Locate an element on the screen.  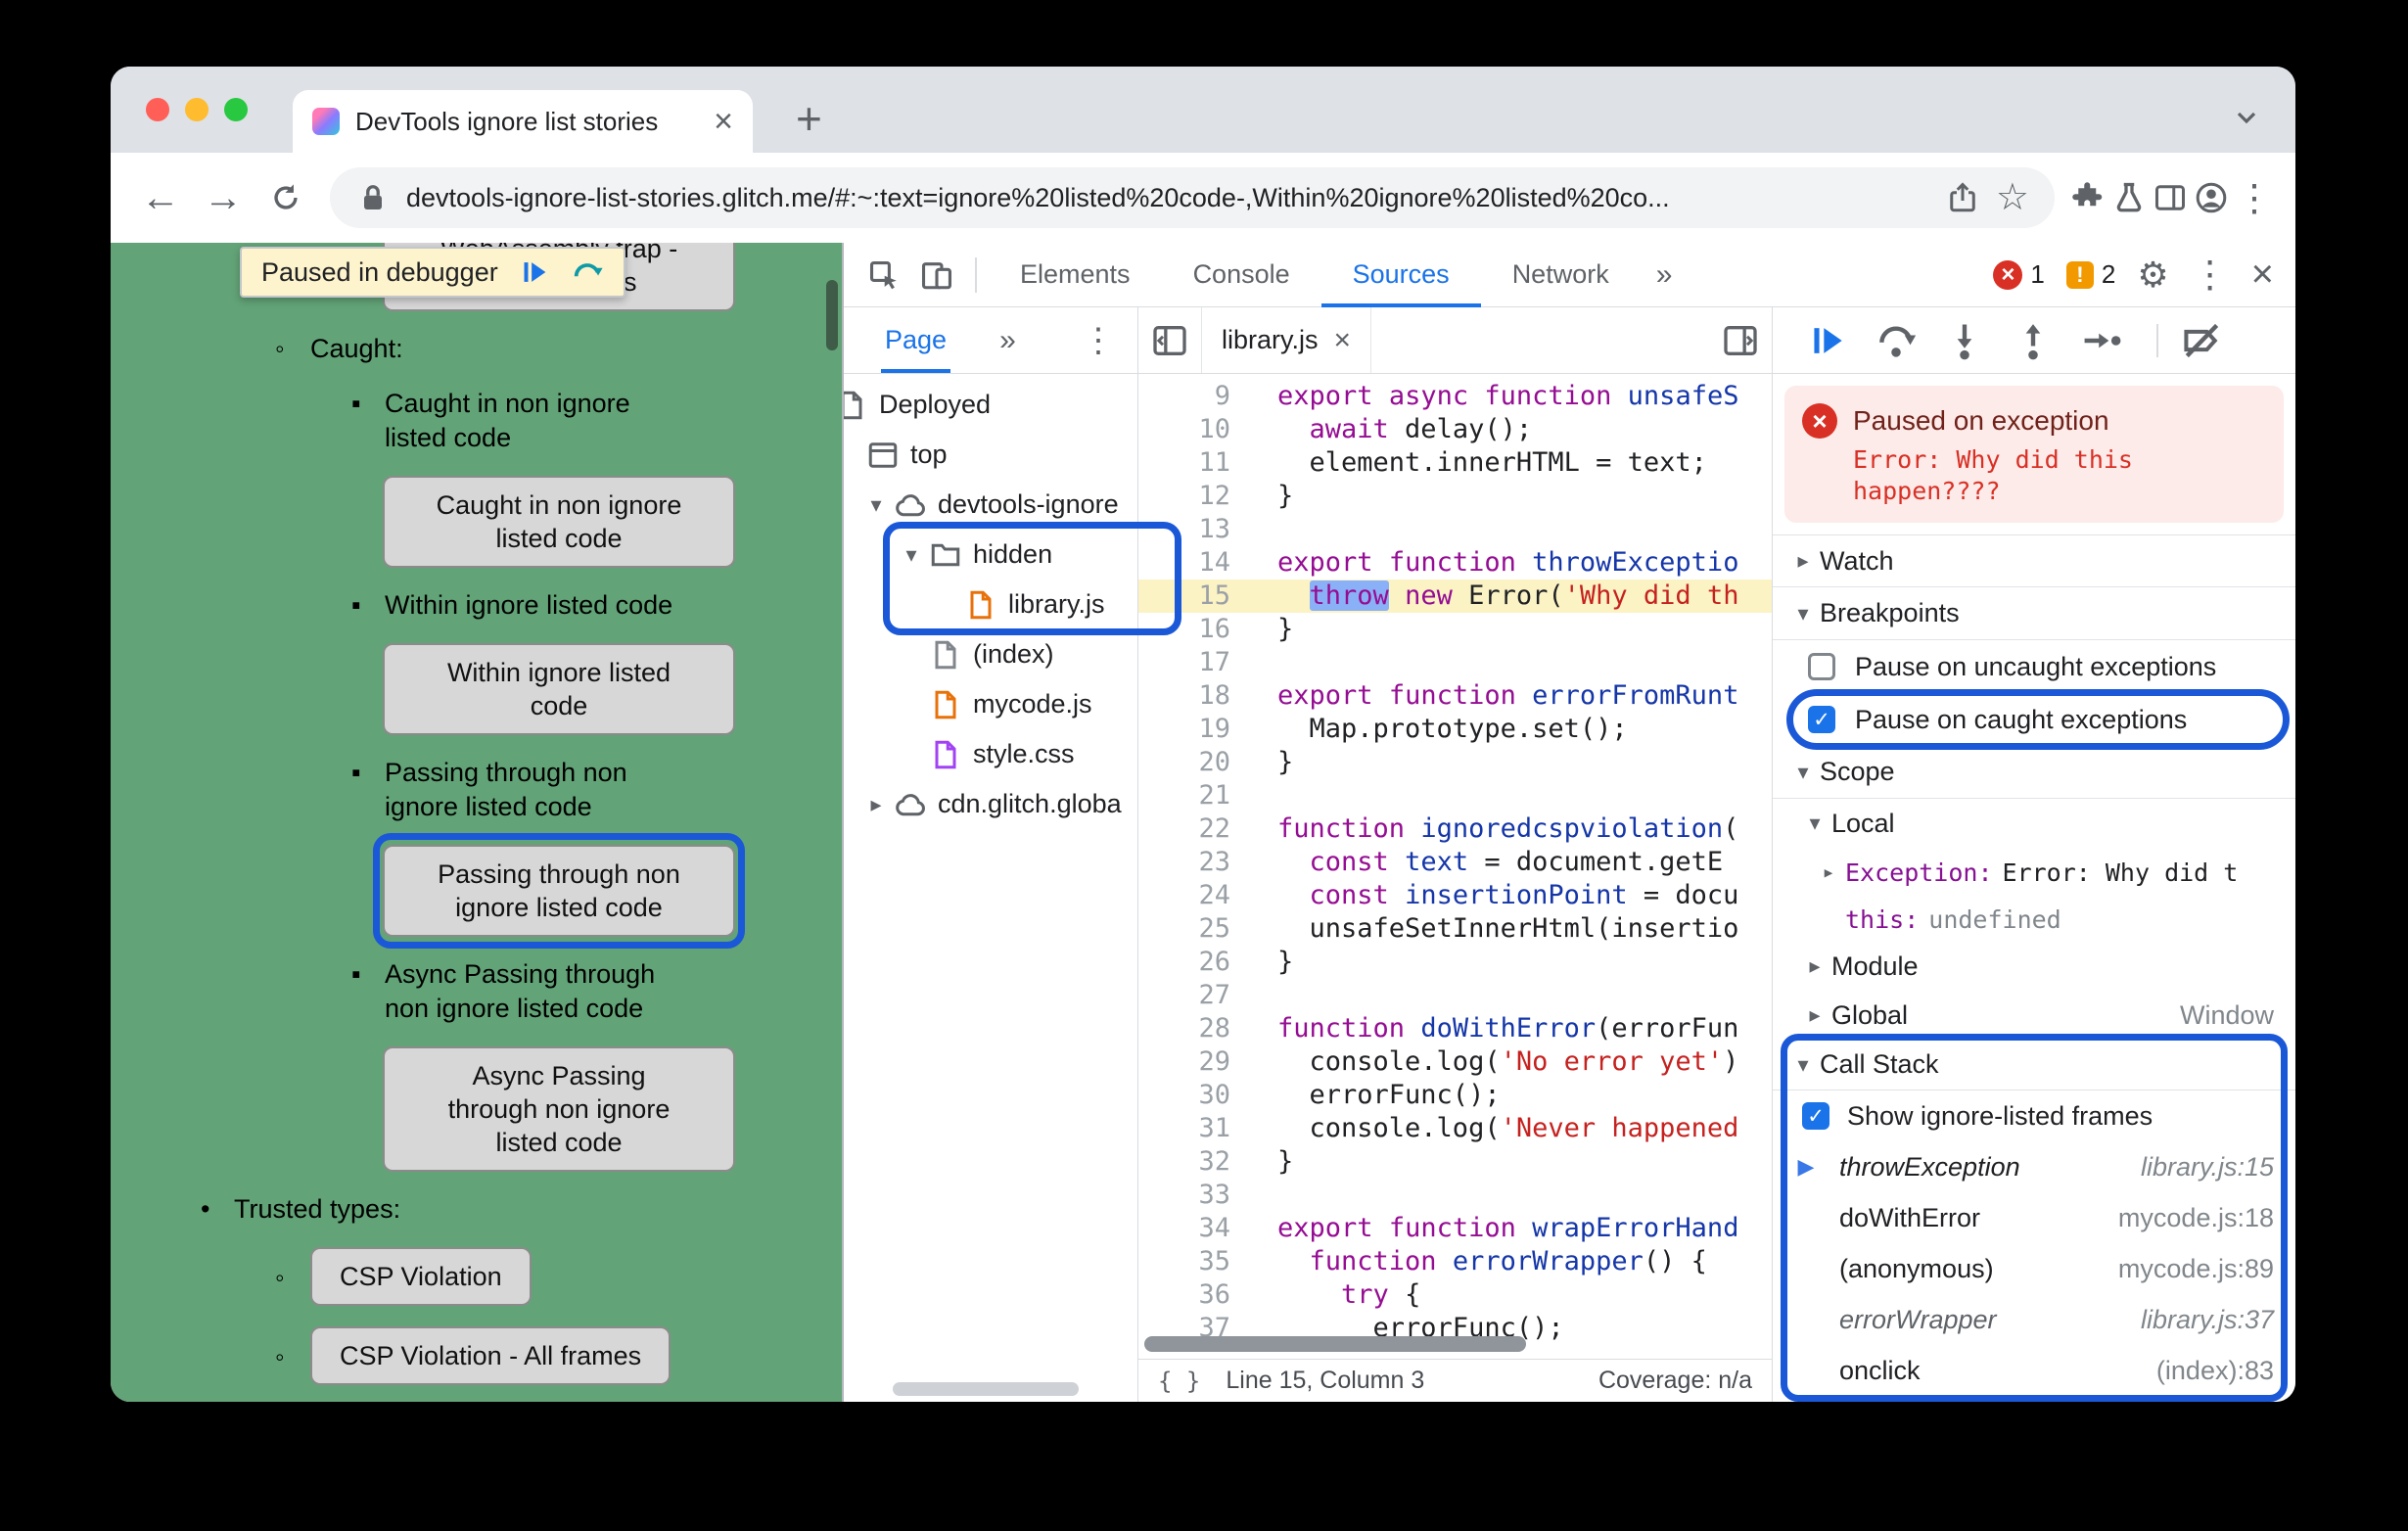
line-number: 14 is located at coordinates (1196, 563).